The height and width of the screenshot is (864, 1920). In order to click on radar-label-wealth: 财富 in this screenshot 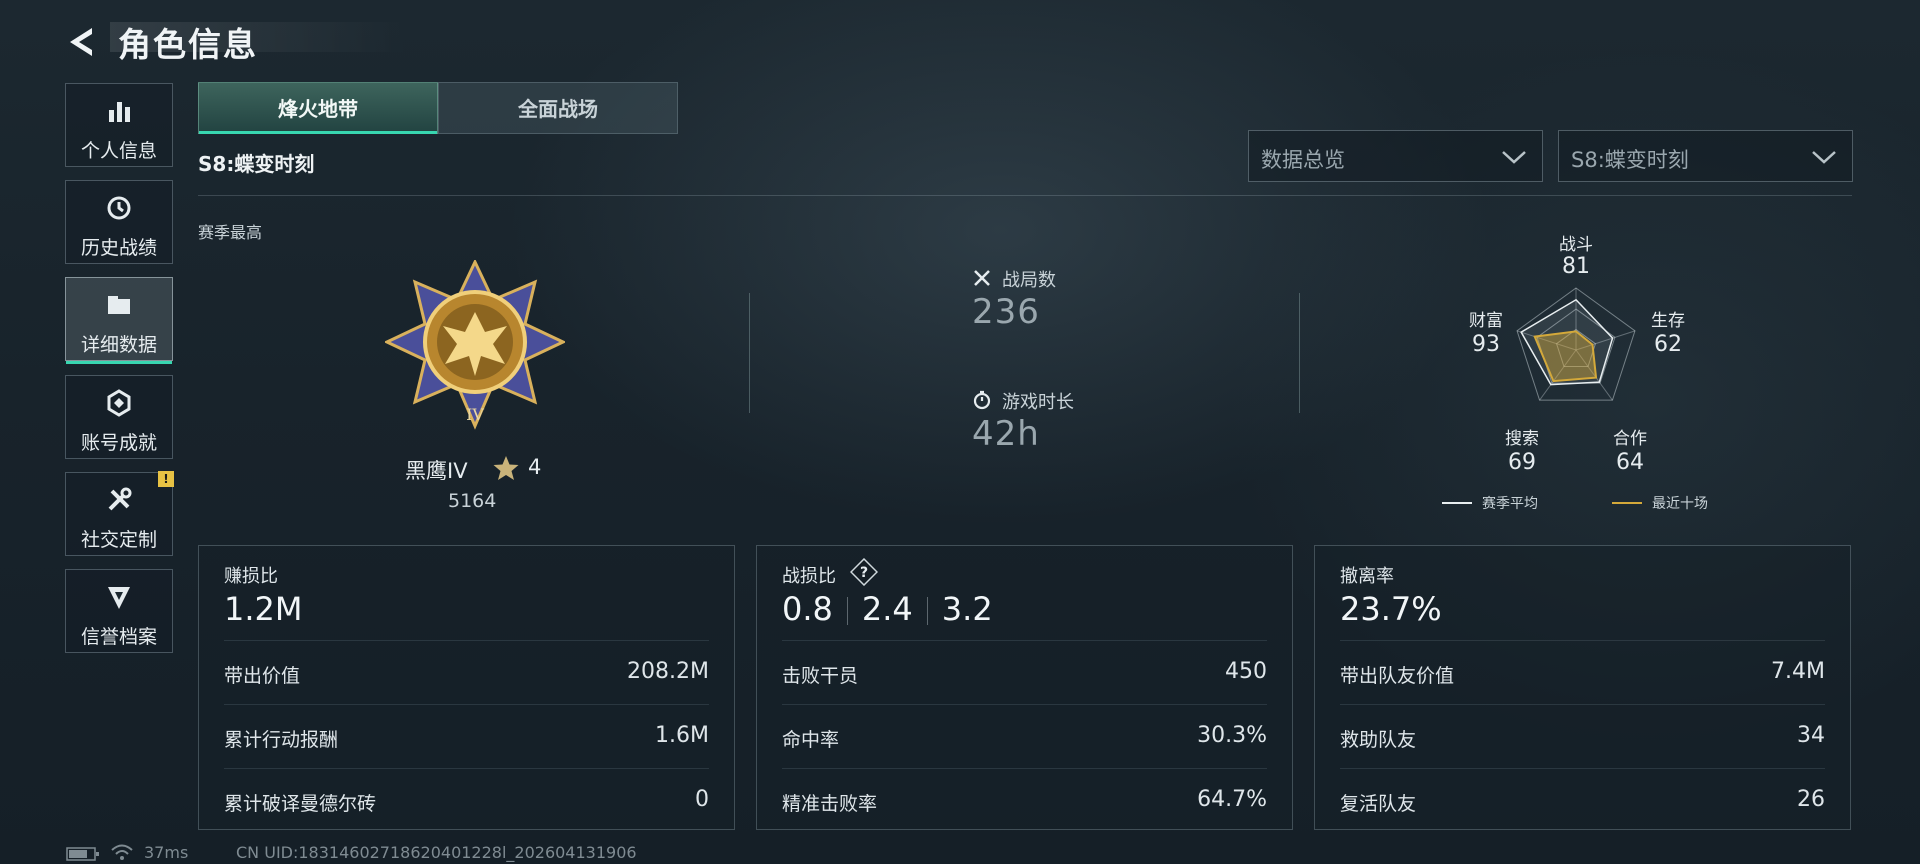, I will do `click(1486, 321)`.